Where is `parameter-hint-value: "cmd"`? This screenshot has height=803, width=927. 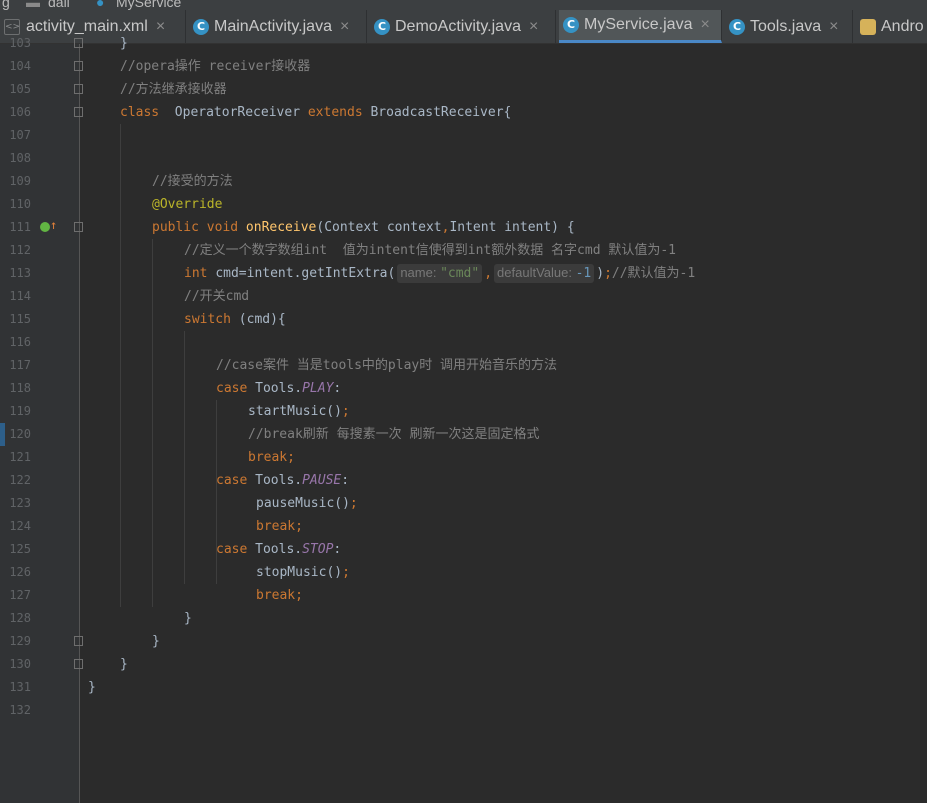 parameter-hint-value: "cmd" is located at coordinates (460, 273).